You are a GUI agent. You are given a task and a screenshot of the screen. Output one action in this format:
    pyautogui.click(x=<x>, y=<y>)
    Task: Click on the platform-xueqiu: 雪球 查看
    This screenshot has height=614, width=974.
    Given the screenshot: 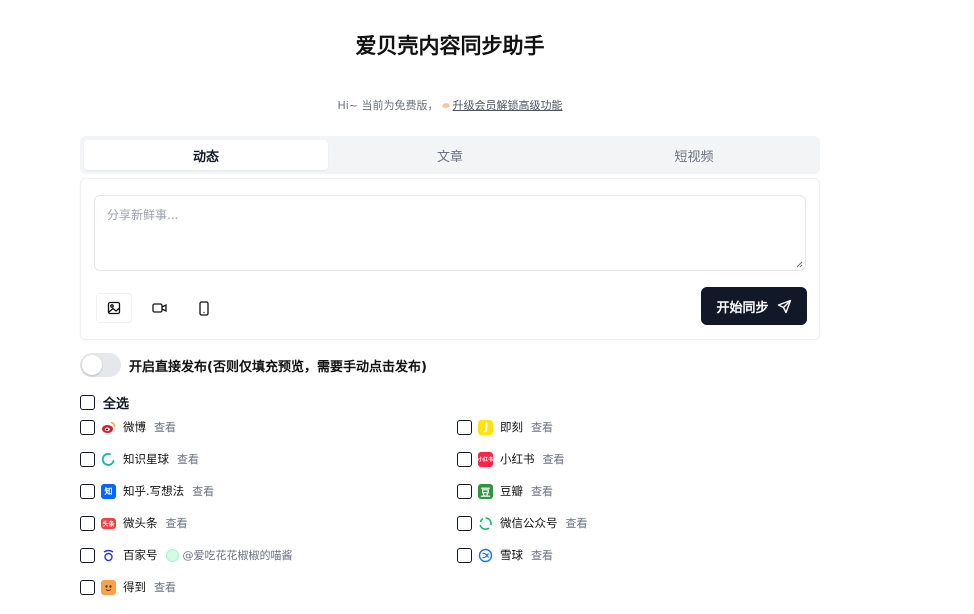 What is the action you would take?
    pyautogui.click(x=505, y=555)
    